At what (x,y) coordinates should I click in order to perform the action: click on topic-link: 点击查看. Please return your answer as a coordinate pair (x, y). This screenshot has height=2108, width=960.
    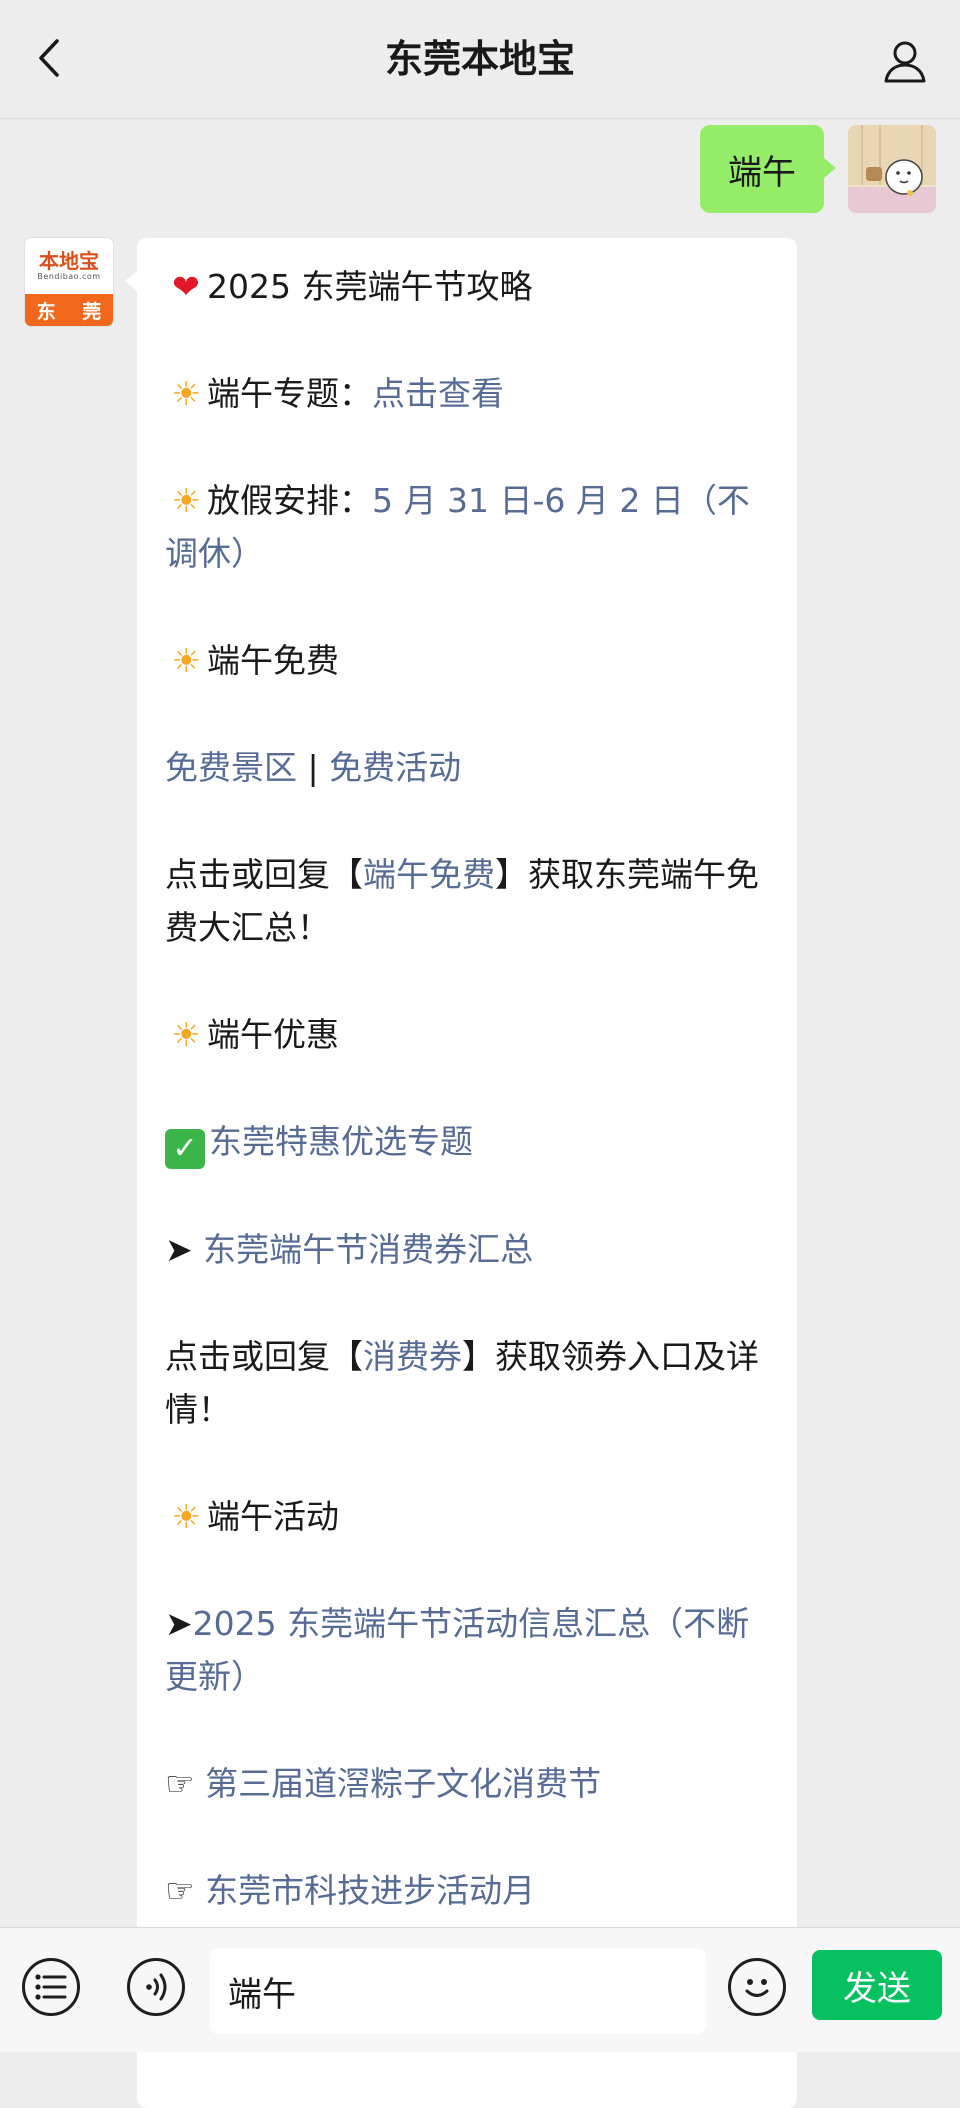
    Looking at the image, I should click on (438, 393).